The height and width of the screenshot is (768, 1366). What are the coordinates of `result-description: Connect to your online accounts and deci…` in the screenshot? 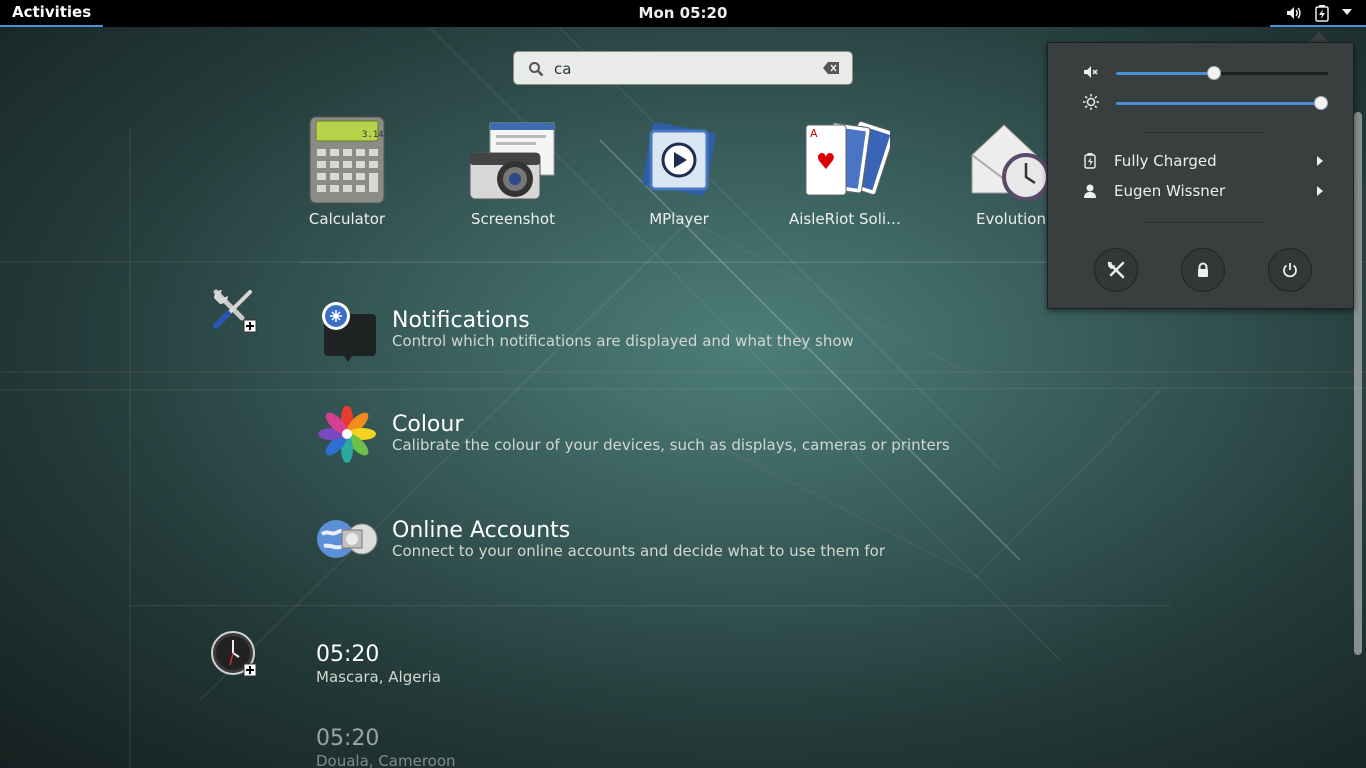 It's located at (639, 551).